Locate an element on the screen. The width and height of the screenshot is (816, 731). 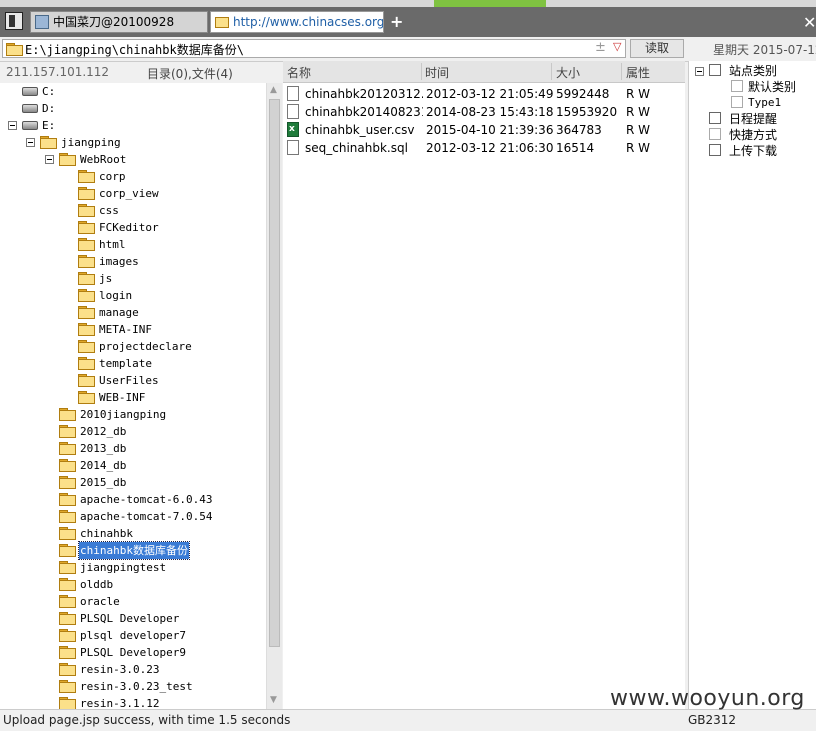
file-time: 2014-08-23 15:43:18 is located at coordinates (490, 112).